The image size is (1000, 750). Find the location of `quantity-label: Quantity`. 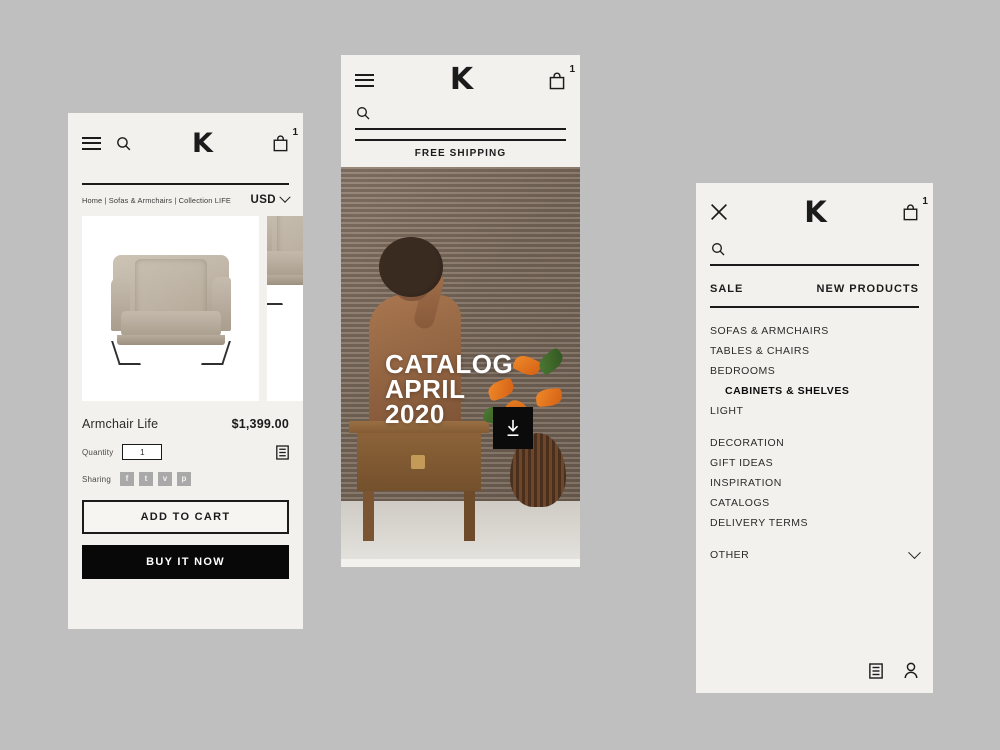

quantity-label: Quantity is located at coordinates (98, 452).